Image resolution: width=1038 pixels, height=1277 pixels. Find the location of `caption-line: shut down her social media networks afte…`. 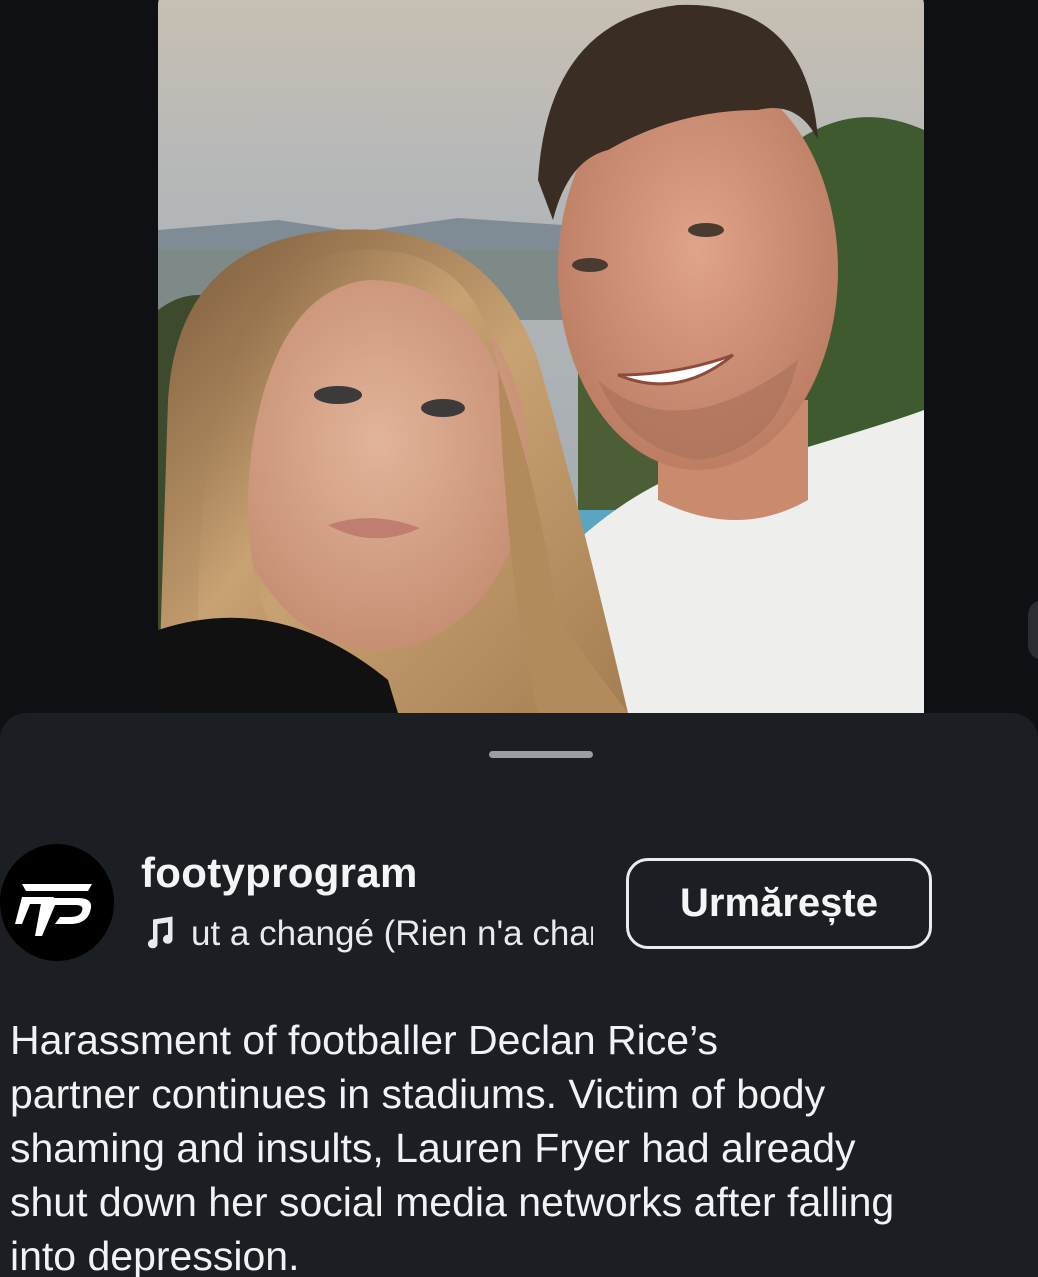

caption-line: shut down her social media networks afte… is located at coordinates (452, 1202).